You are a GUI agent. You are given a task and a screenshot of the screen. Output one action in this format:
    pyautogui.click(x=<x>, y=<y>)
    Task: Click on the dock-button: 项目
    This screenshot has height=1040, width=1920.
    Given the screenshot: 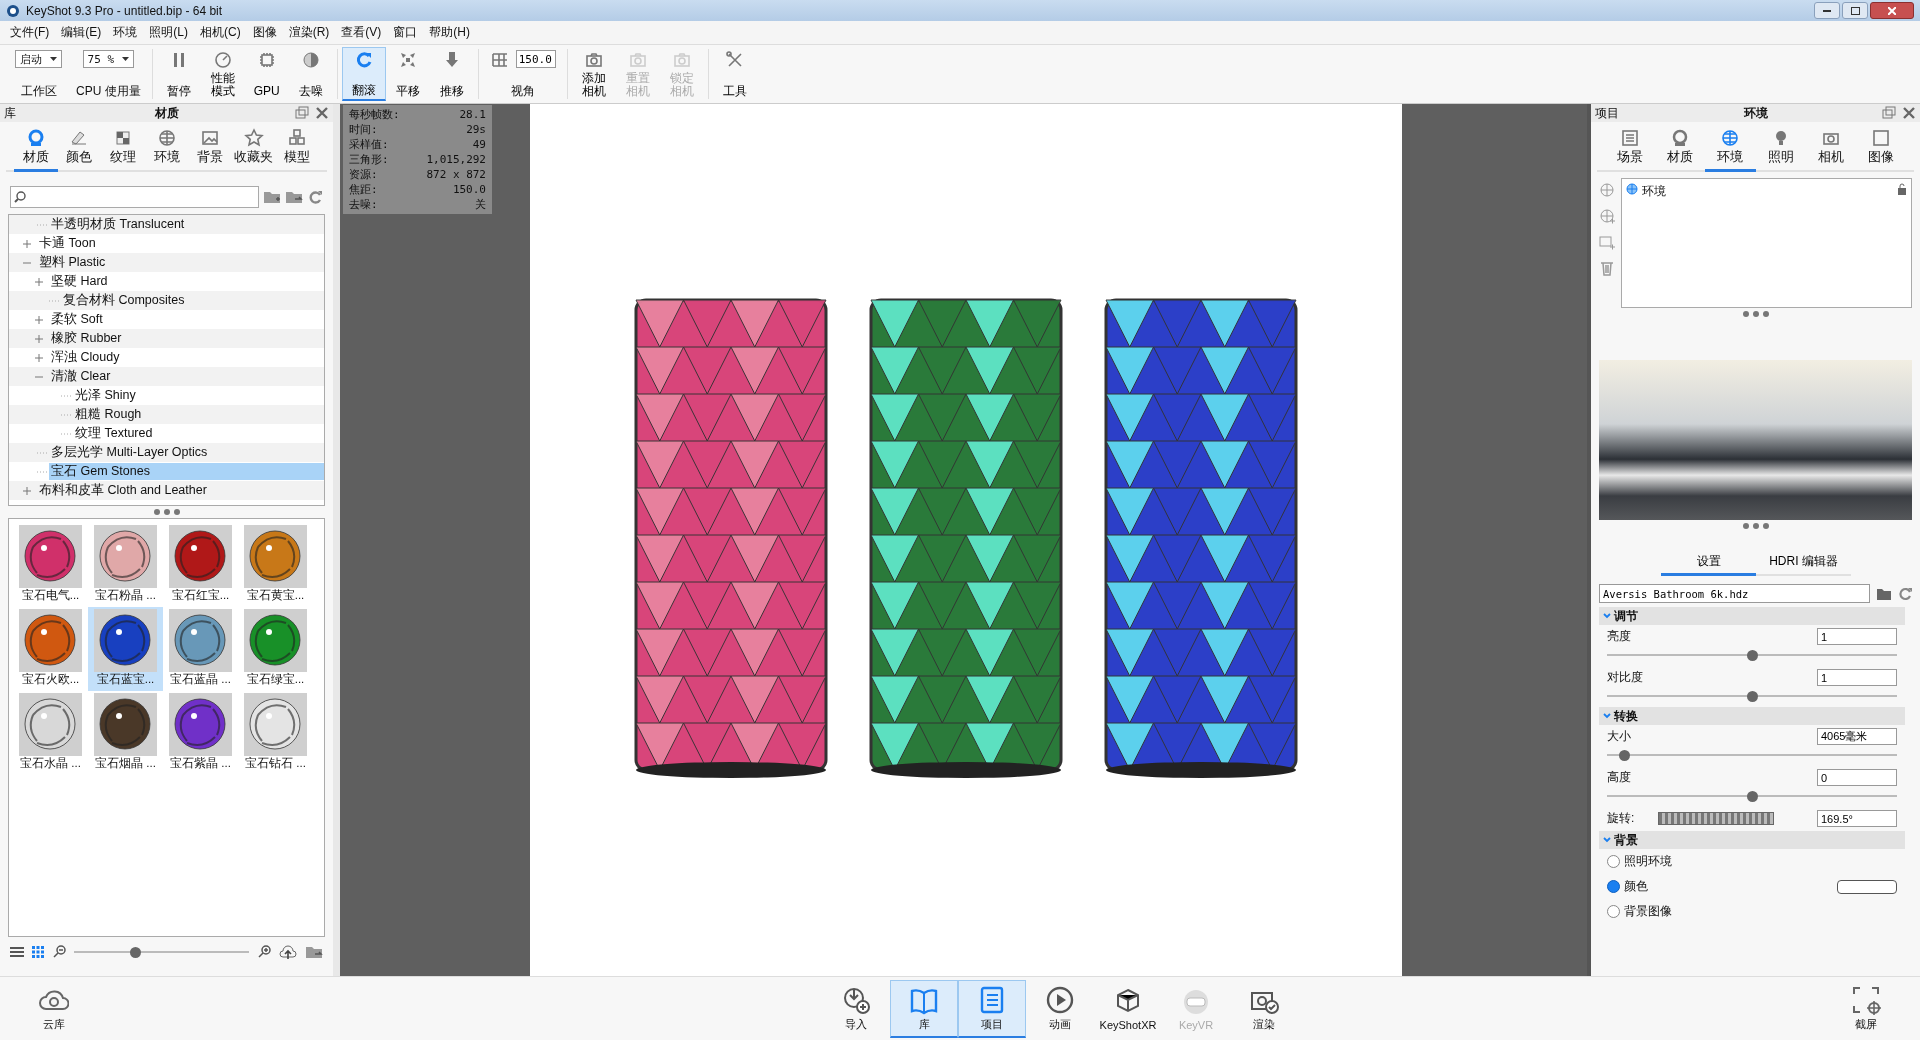 What is the action you would take?
    pyautogui.click(x=992, y=1008)
    